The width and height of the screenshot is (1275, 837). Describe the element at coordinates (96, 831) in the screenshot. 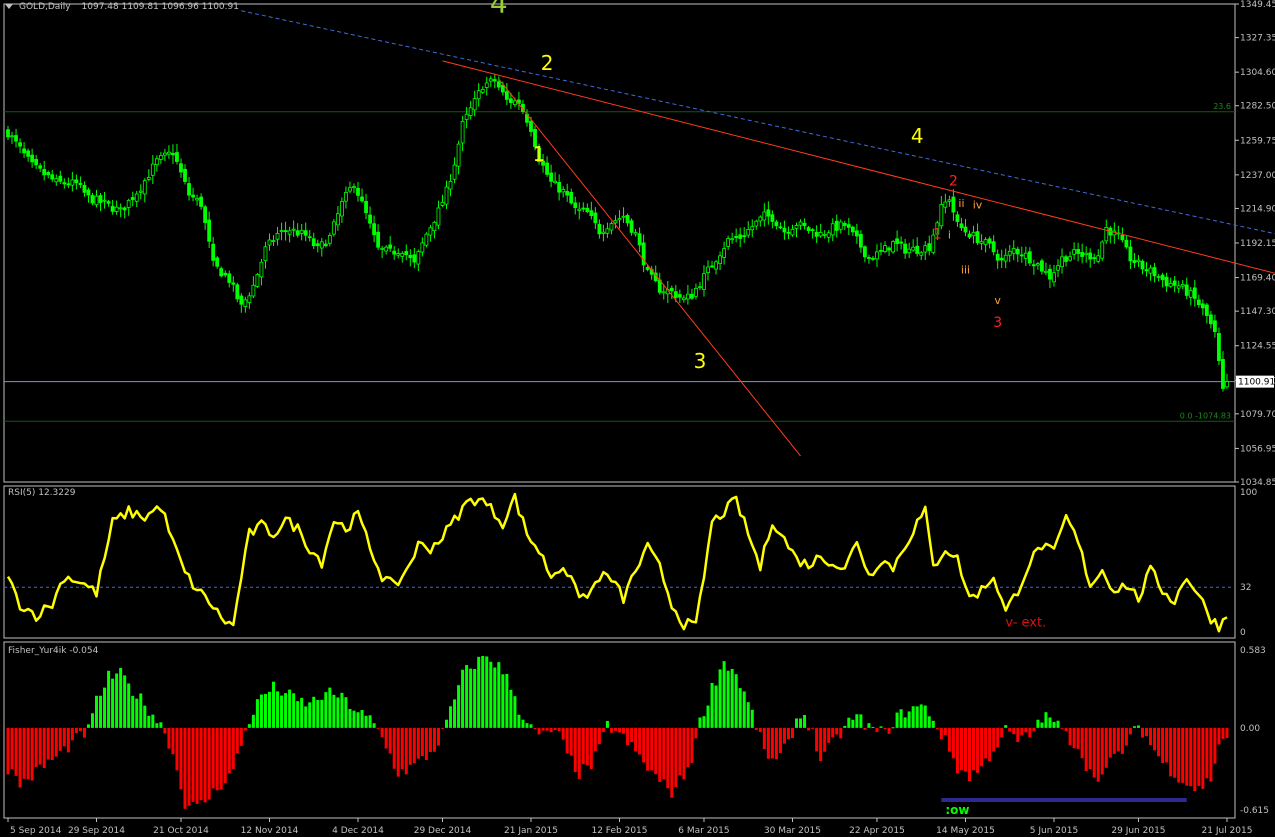

I see `date-label: 29 Sep 2014` at that location.